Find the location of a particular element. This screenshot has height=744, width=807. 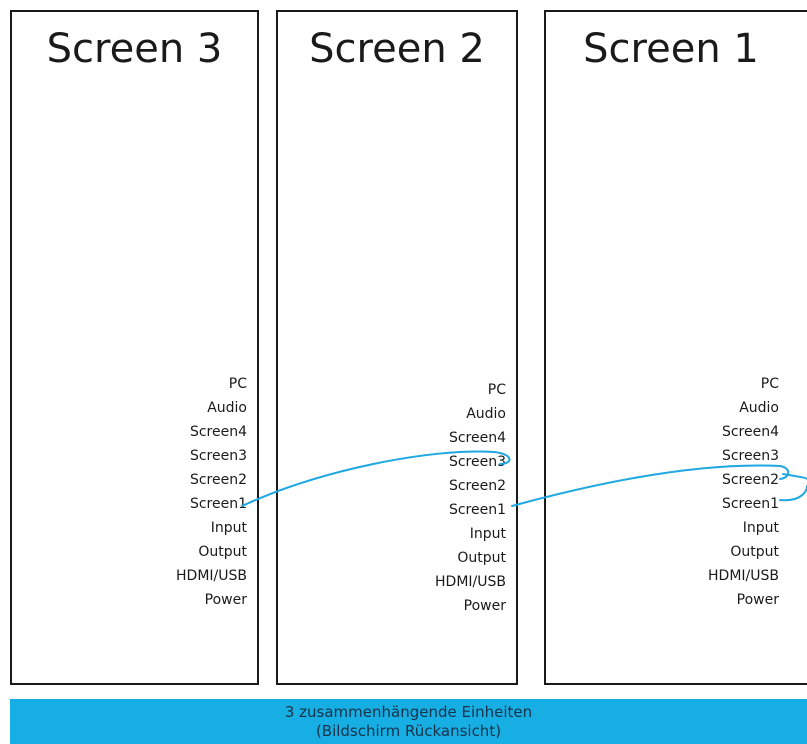

screen-2-title: Screen 2 is located at coordinates (397, 49).